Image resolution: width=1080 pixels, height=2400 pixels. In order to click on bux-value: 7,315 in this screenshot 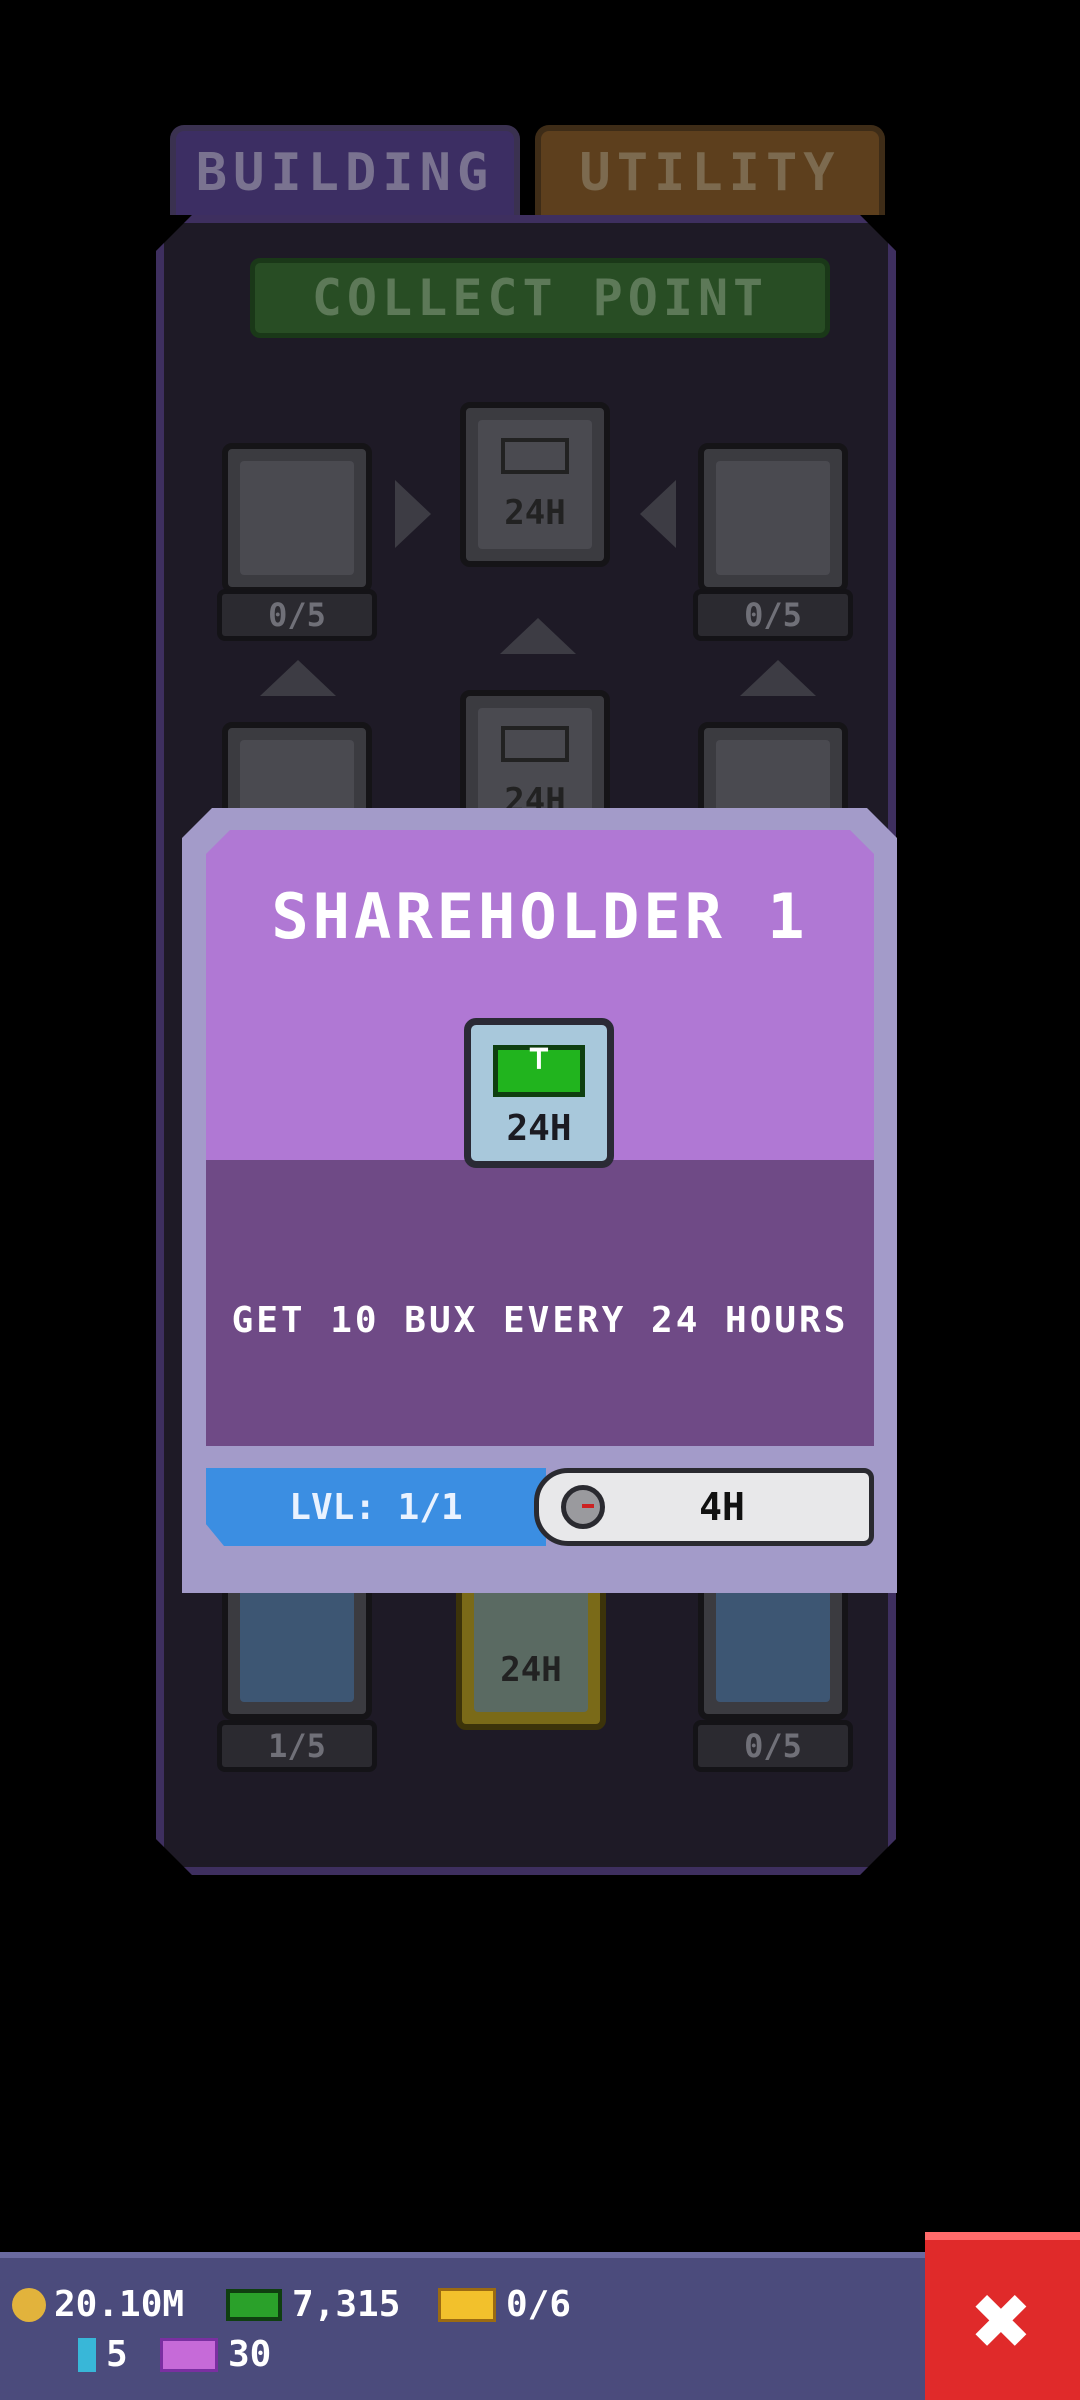, I will do `click(346, 2304)`.